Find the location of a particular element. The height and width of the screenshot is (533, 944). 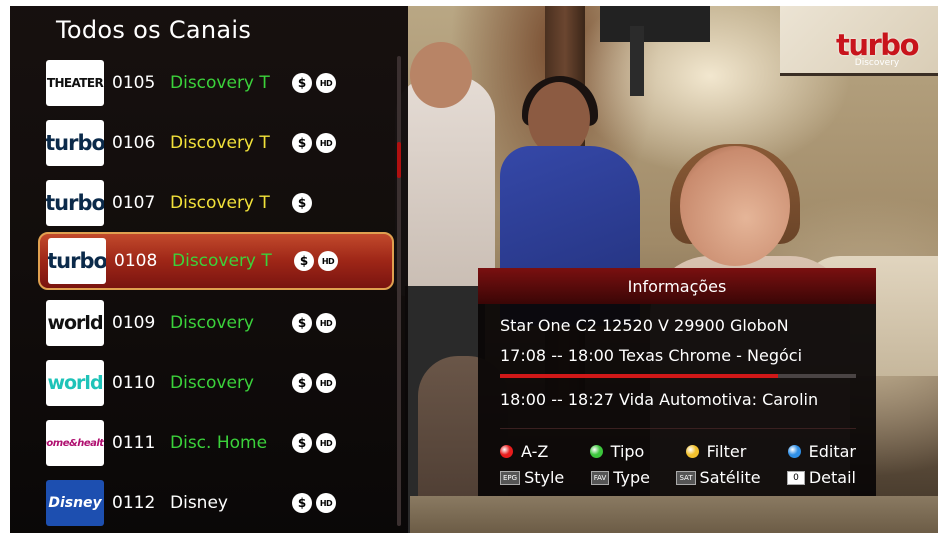

info-divider is located at coordinates (678, 428).